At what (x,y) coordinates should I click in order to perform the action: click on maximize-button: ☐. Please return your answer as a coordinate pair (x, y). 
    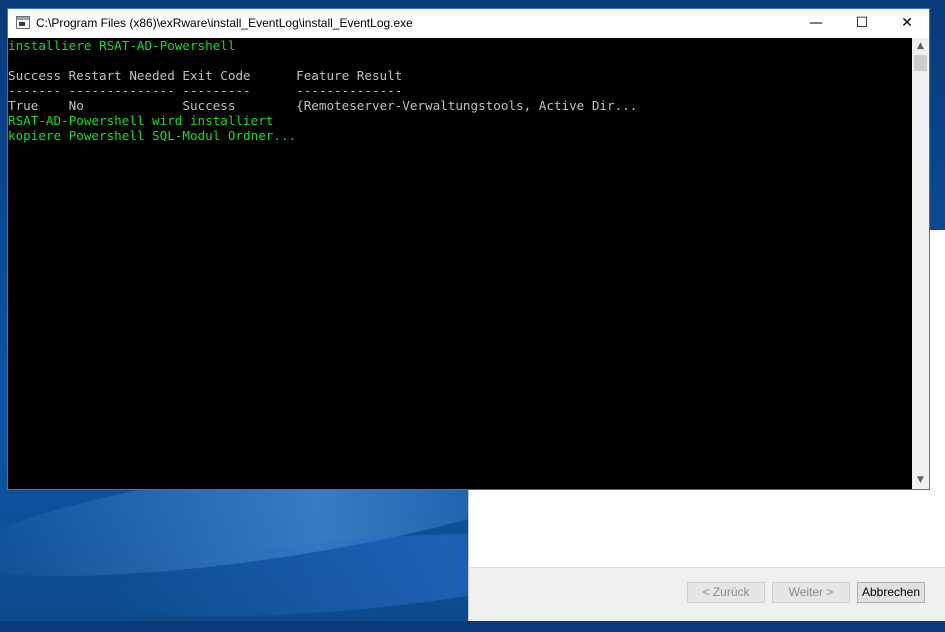
    Looking at the image, I should click on (862, 23).